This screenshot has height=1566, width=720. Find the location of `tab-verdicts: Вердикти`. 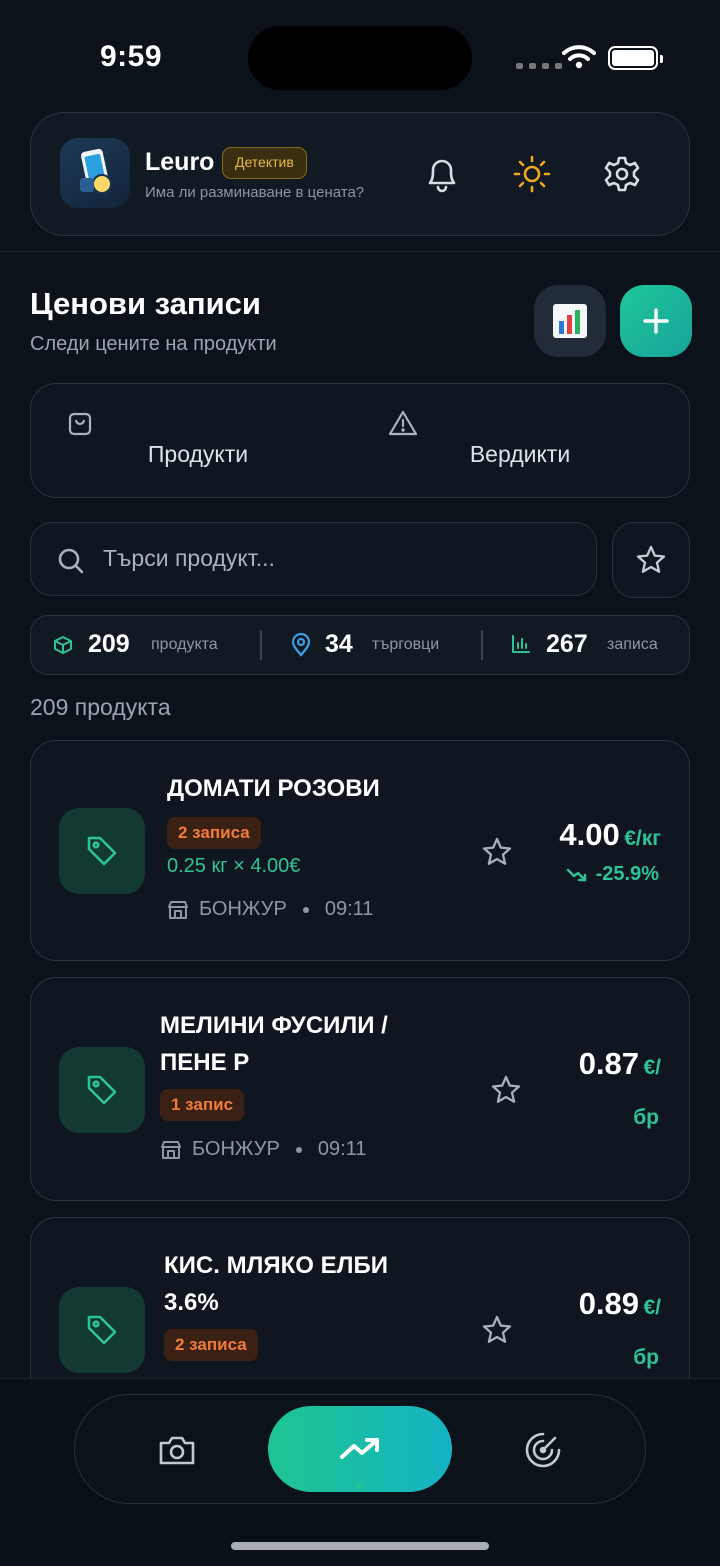

tab-verdicts: Вердикти is located at coordinates (525, 440).